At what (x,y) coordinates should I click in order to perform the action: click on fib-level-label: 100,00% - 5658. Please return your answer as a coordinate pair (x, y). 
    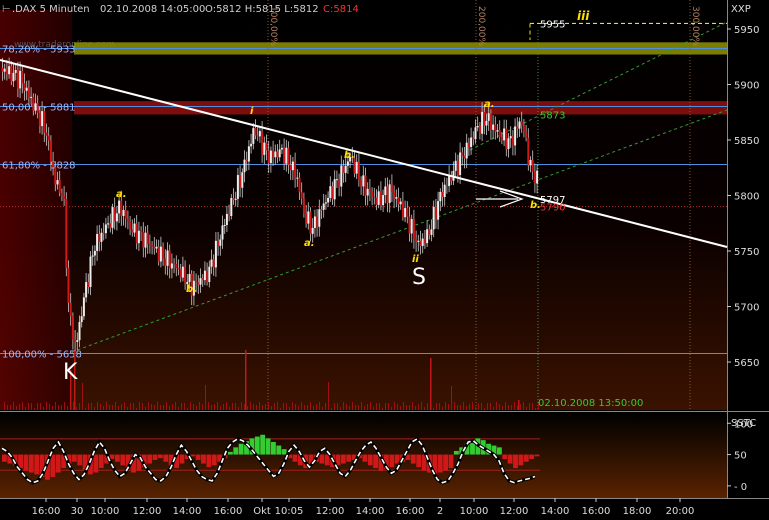
    Looking at the image, I should click on (42, 355).